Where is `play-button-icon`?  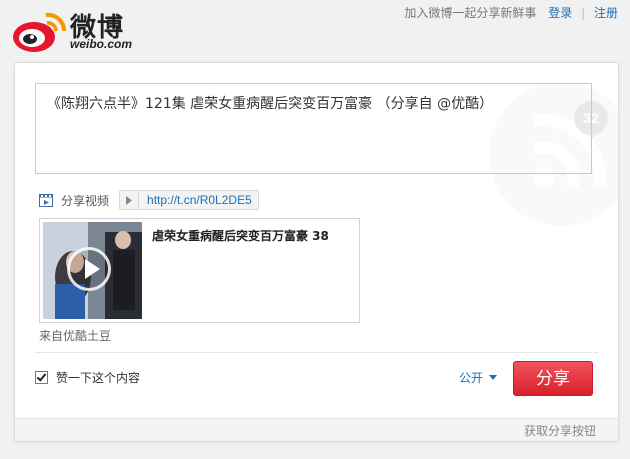 play-button-icon is located at coordinates (89, 269).